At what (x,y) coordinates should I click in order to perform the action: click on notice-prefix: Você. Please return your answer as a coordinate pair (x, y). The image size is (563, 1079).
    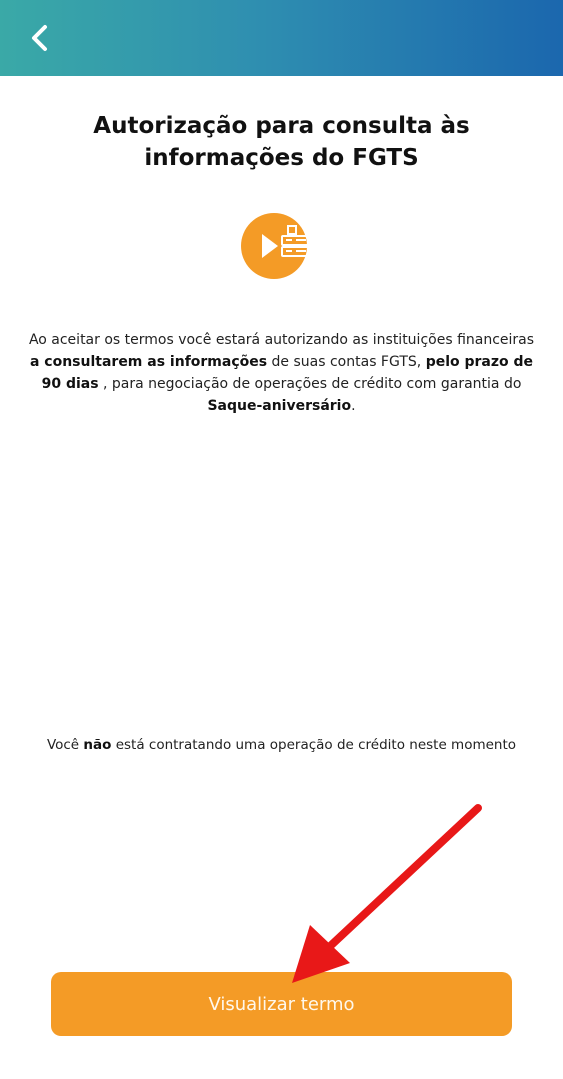
    Looking at the image, I should click on (65, 745).